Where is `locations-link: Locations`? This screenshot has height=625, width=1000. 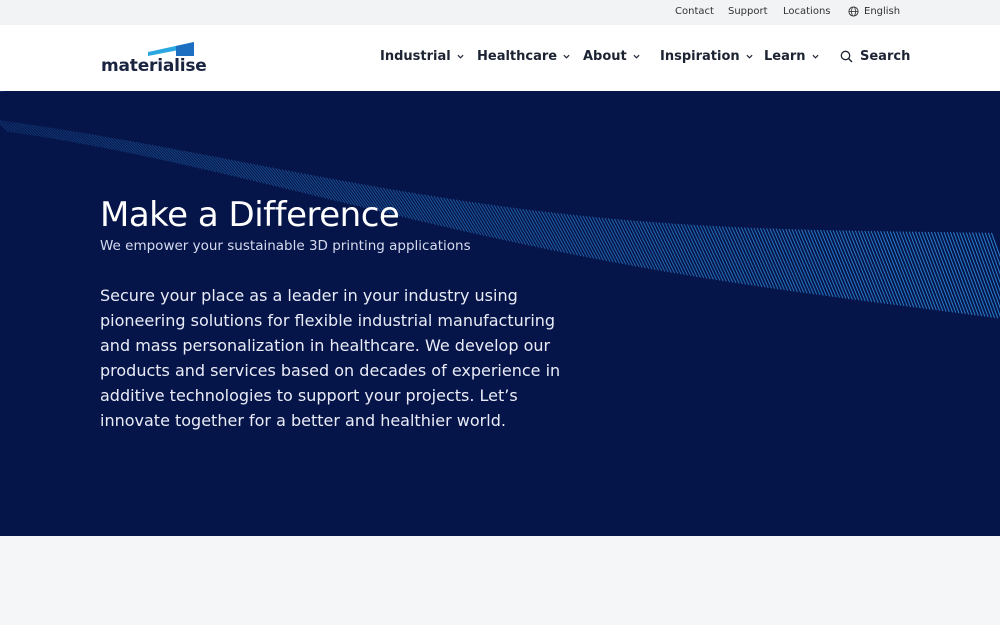
locations-link: Locations is located at coordinates (807, 11).